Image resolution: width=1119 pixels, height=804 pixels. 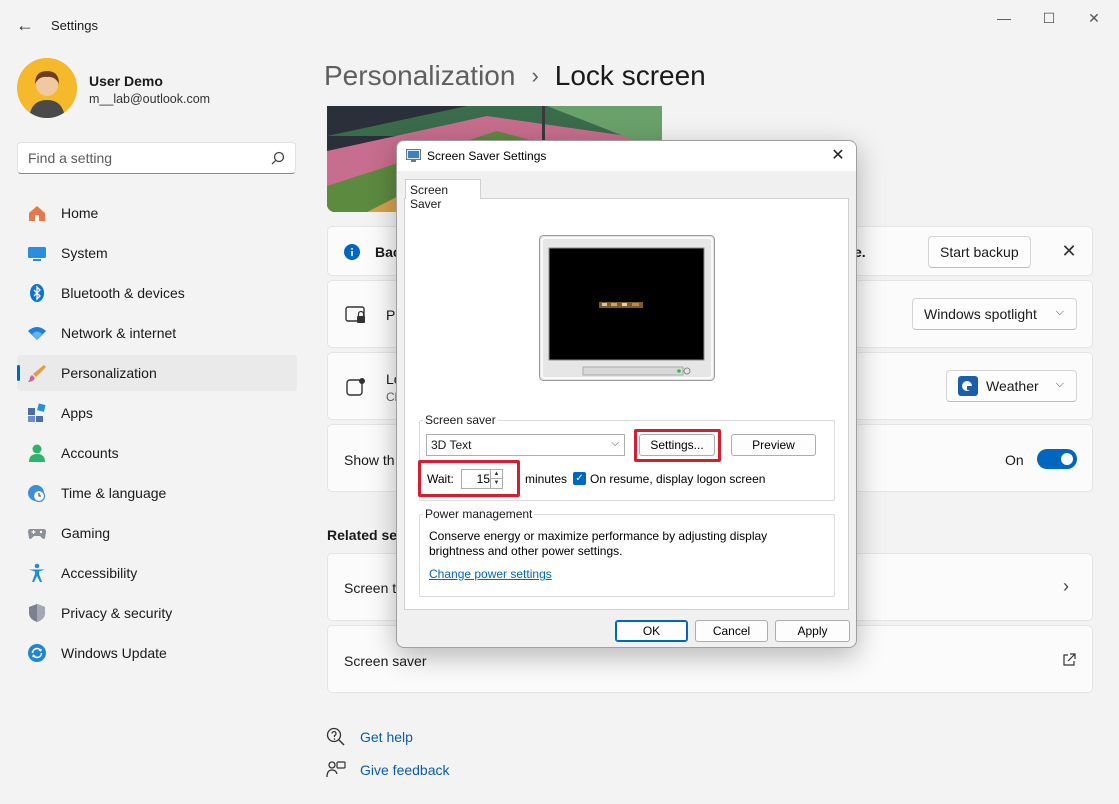 What do you see at coordinates (546, 479) in the screenshot?
I see `minutes-label: minutes` at bounding box center [546, 479].